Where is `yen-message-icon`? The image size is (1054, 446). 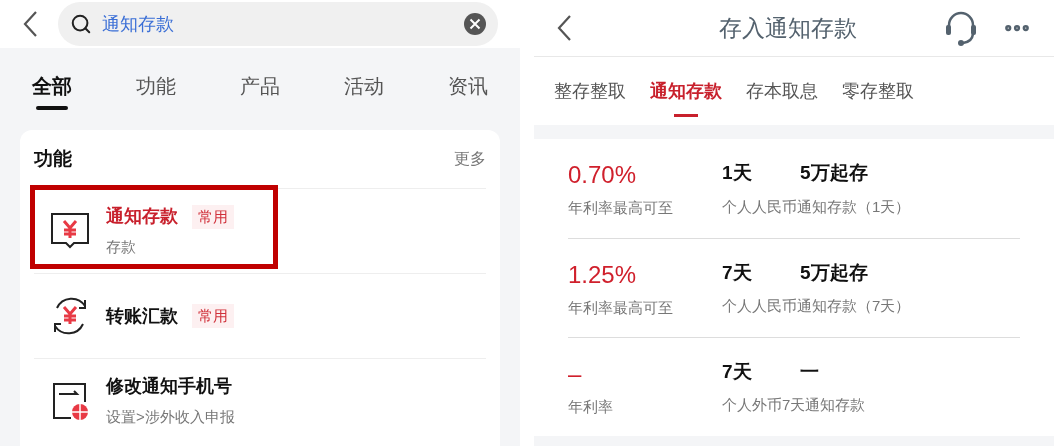
yen-message-icon is located at coordinates (70, 231).